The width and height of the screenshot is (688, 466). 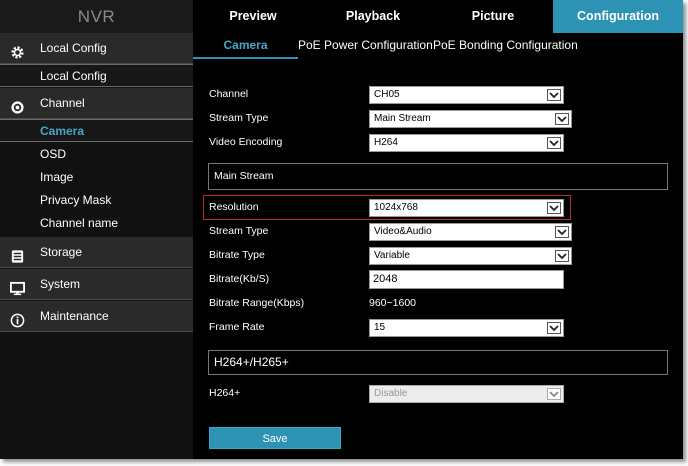 I want to click on resolution-label: Resolution, so click(x=234, y=207).